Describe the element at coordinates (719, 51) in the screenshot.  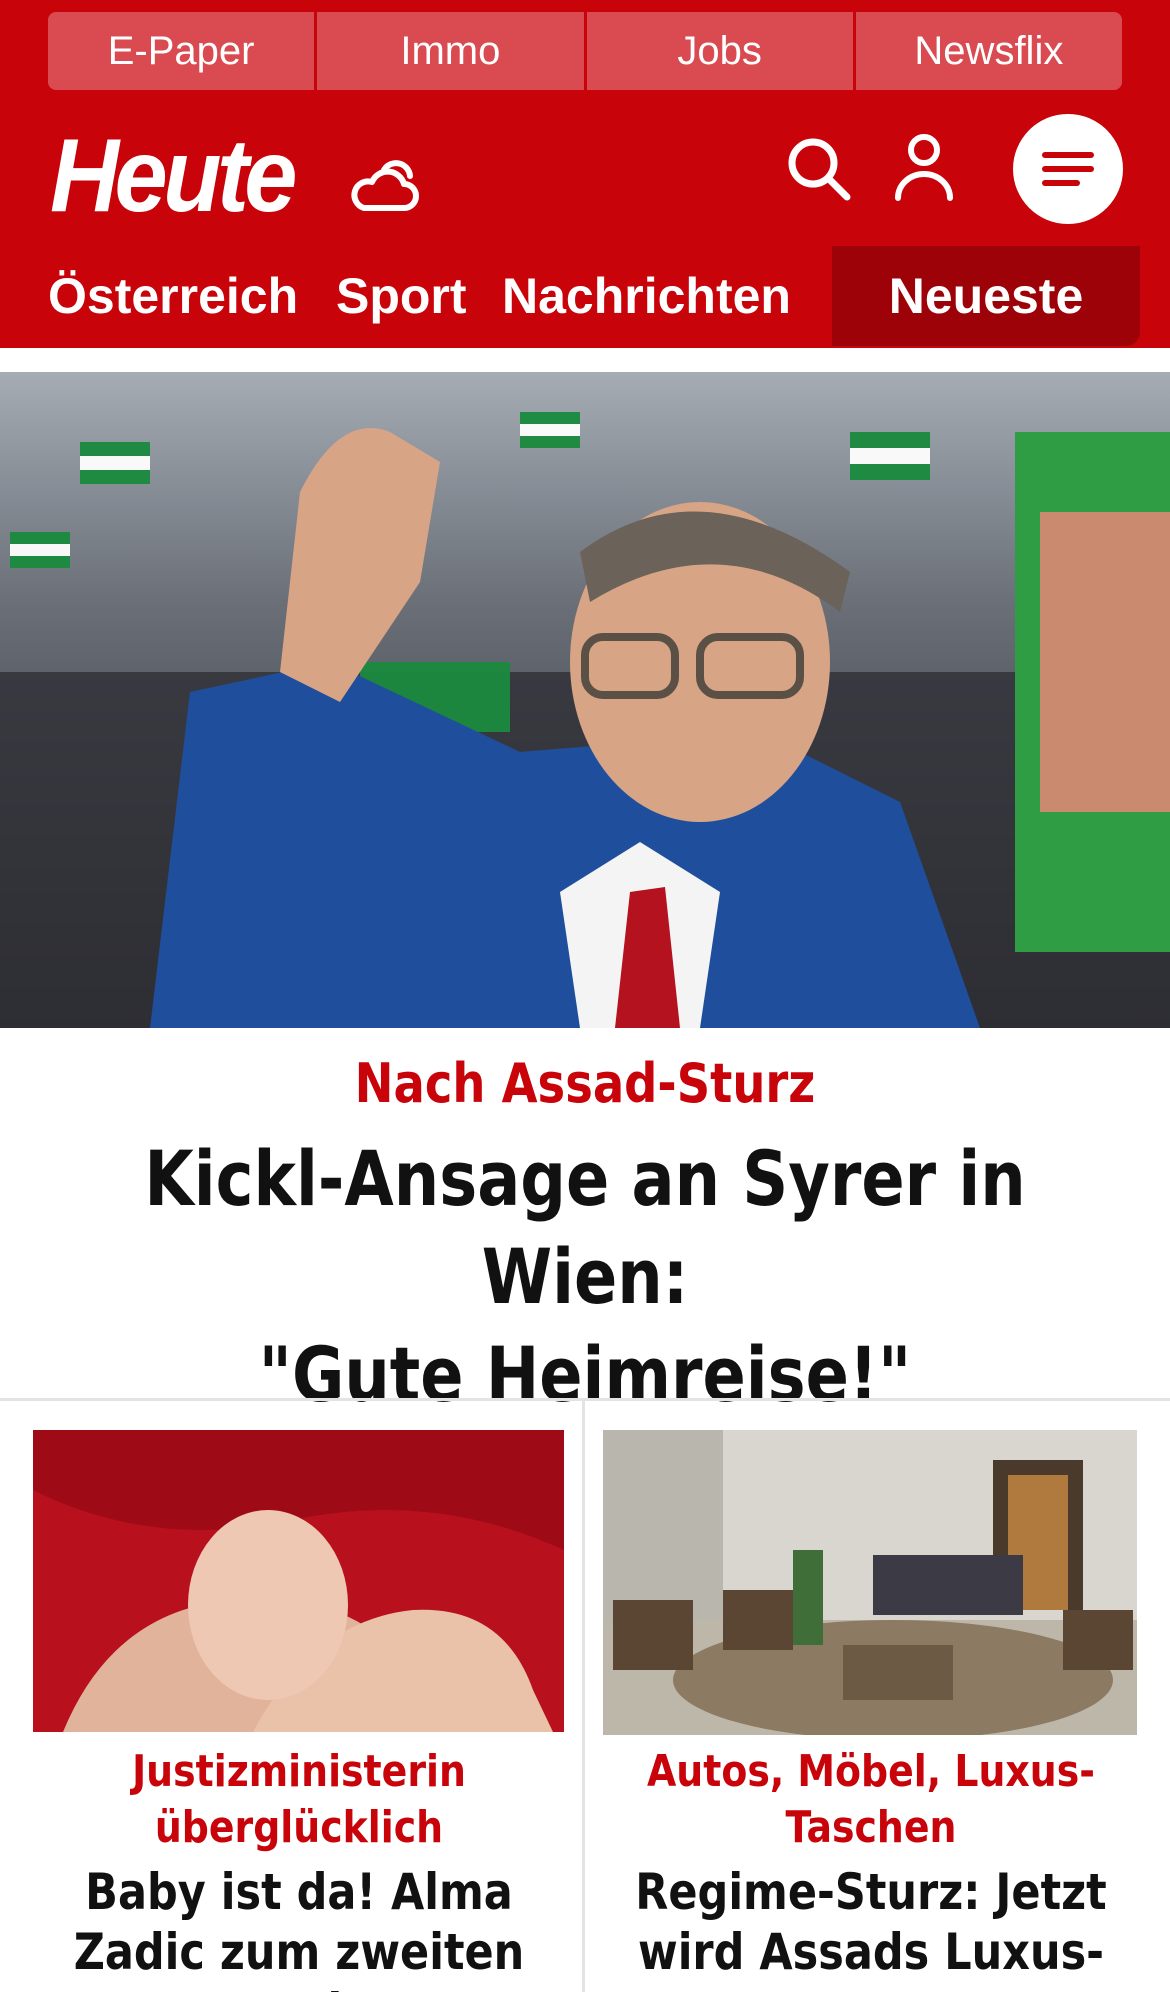
I see `quicklink-jobs: Jobs` at that location.